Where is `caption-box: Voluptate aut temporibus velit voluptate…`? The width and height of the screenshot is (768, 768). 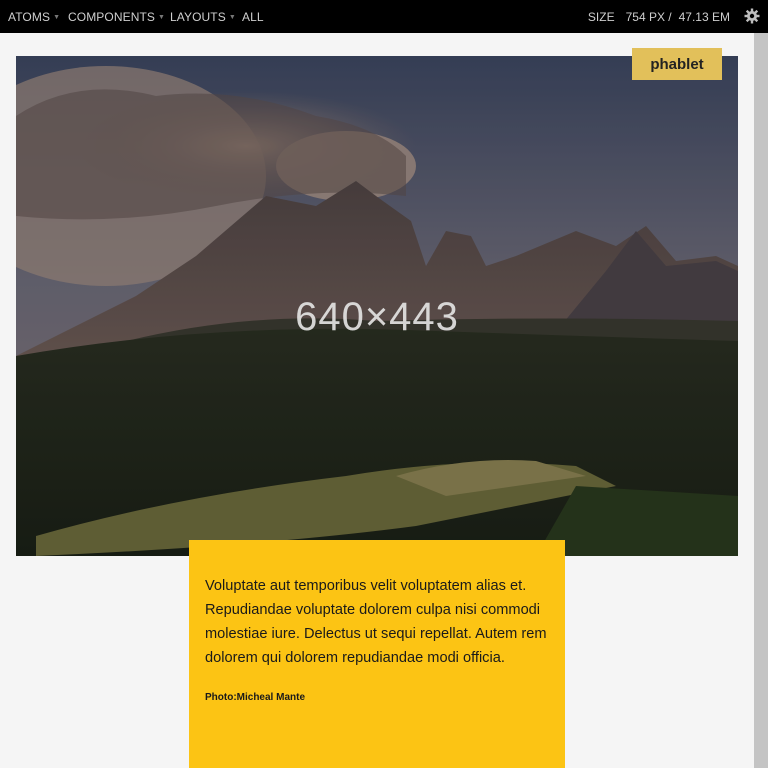
caption-box: Voluptate aut temporibus velit voluptate… is located at coordinates (377, 654).